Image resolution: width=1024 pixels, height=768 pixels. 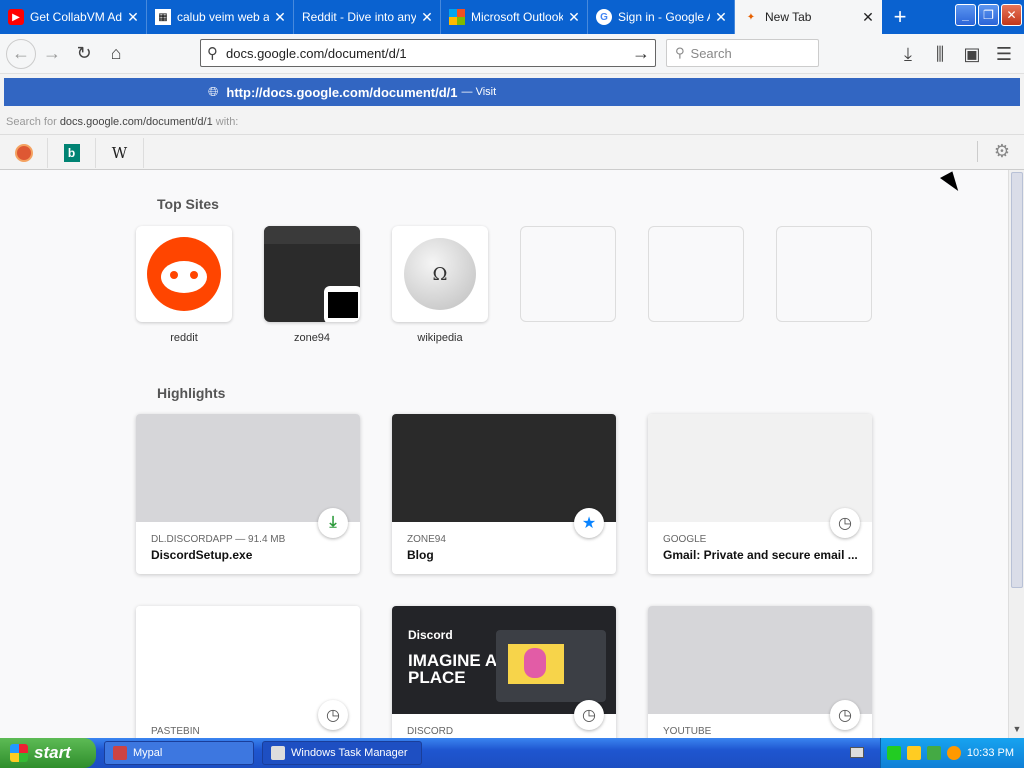 I want to click on tab-1: ▦ calub veim web ap ✕, so click(x=220, y=17).